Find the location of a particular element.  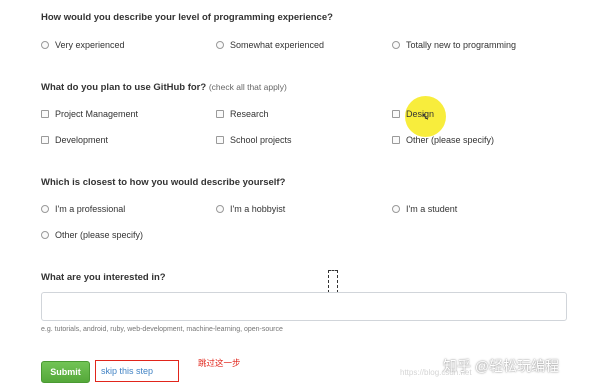

option-label: Very experienced is located at coordinates (90, 45).